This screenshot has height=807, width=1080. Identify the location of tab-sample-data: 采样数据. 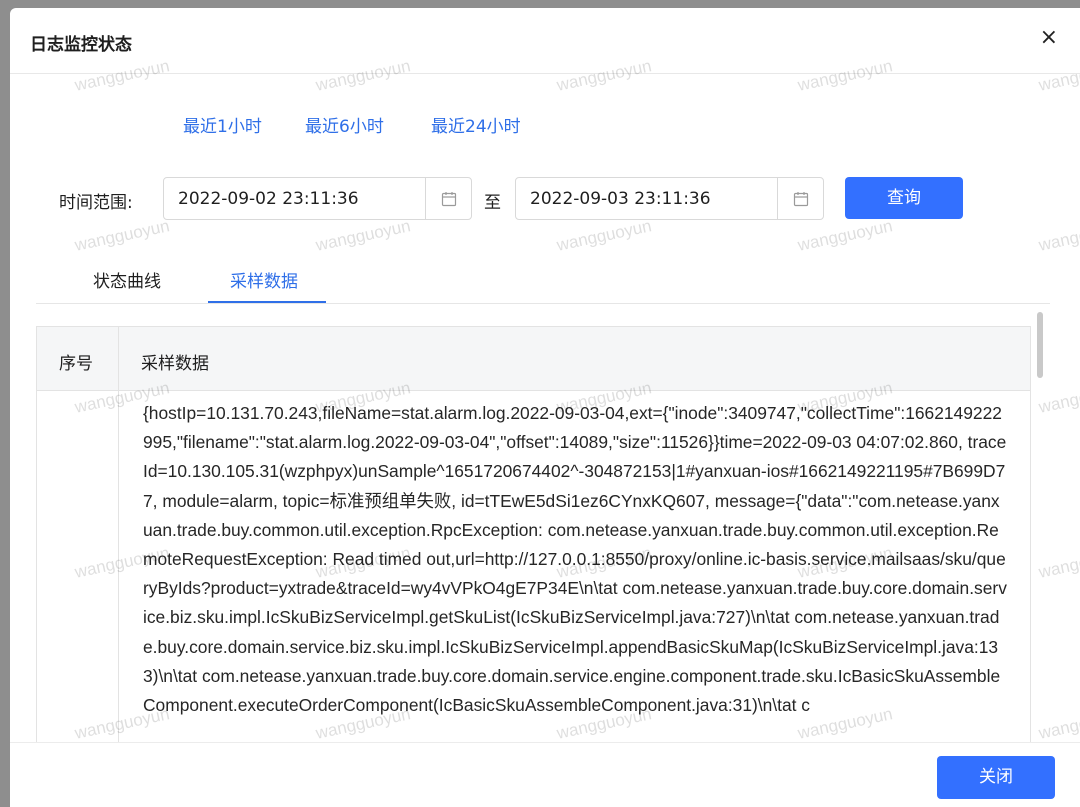
(264, 279).